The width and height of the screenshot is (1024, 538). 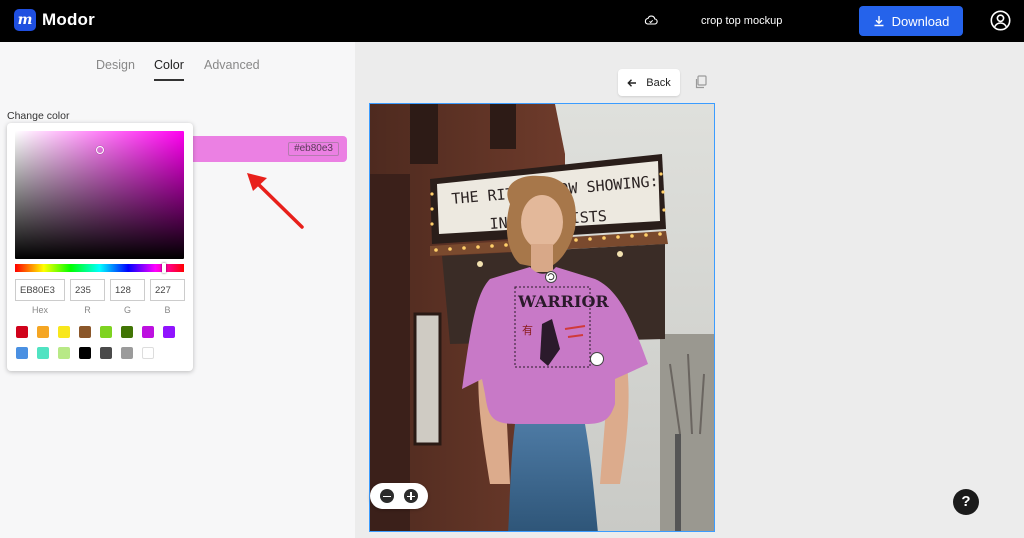 What do you see at coordinates (99, 268) in the screenshot?
I see `hue-slider` at bounding box center [99, 268].